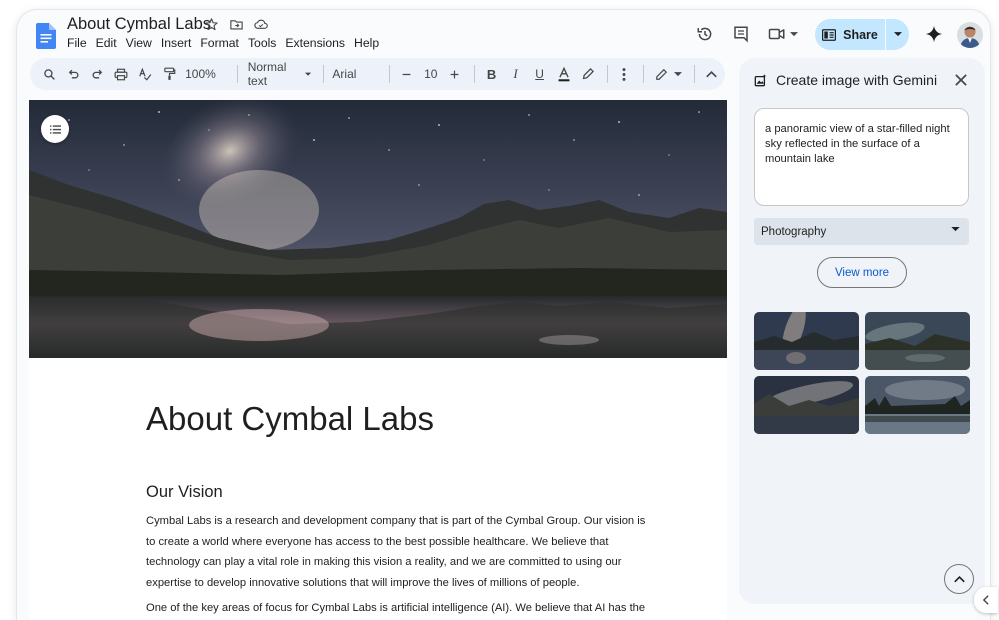  I want to click on gemini-sparkle-icon, so click(934, 34).